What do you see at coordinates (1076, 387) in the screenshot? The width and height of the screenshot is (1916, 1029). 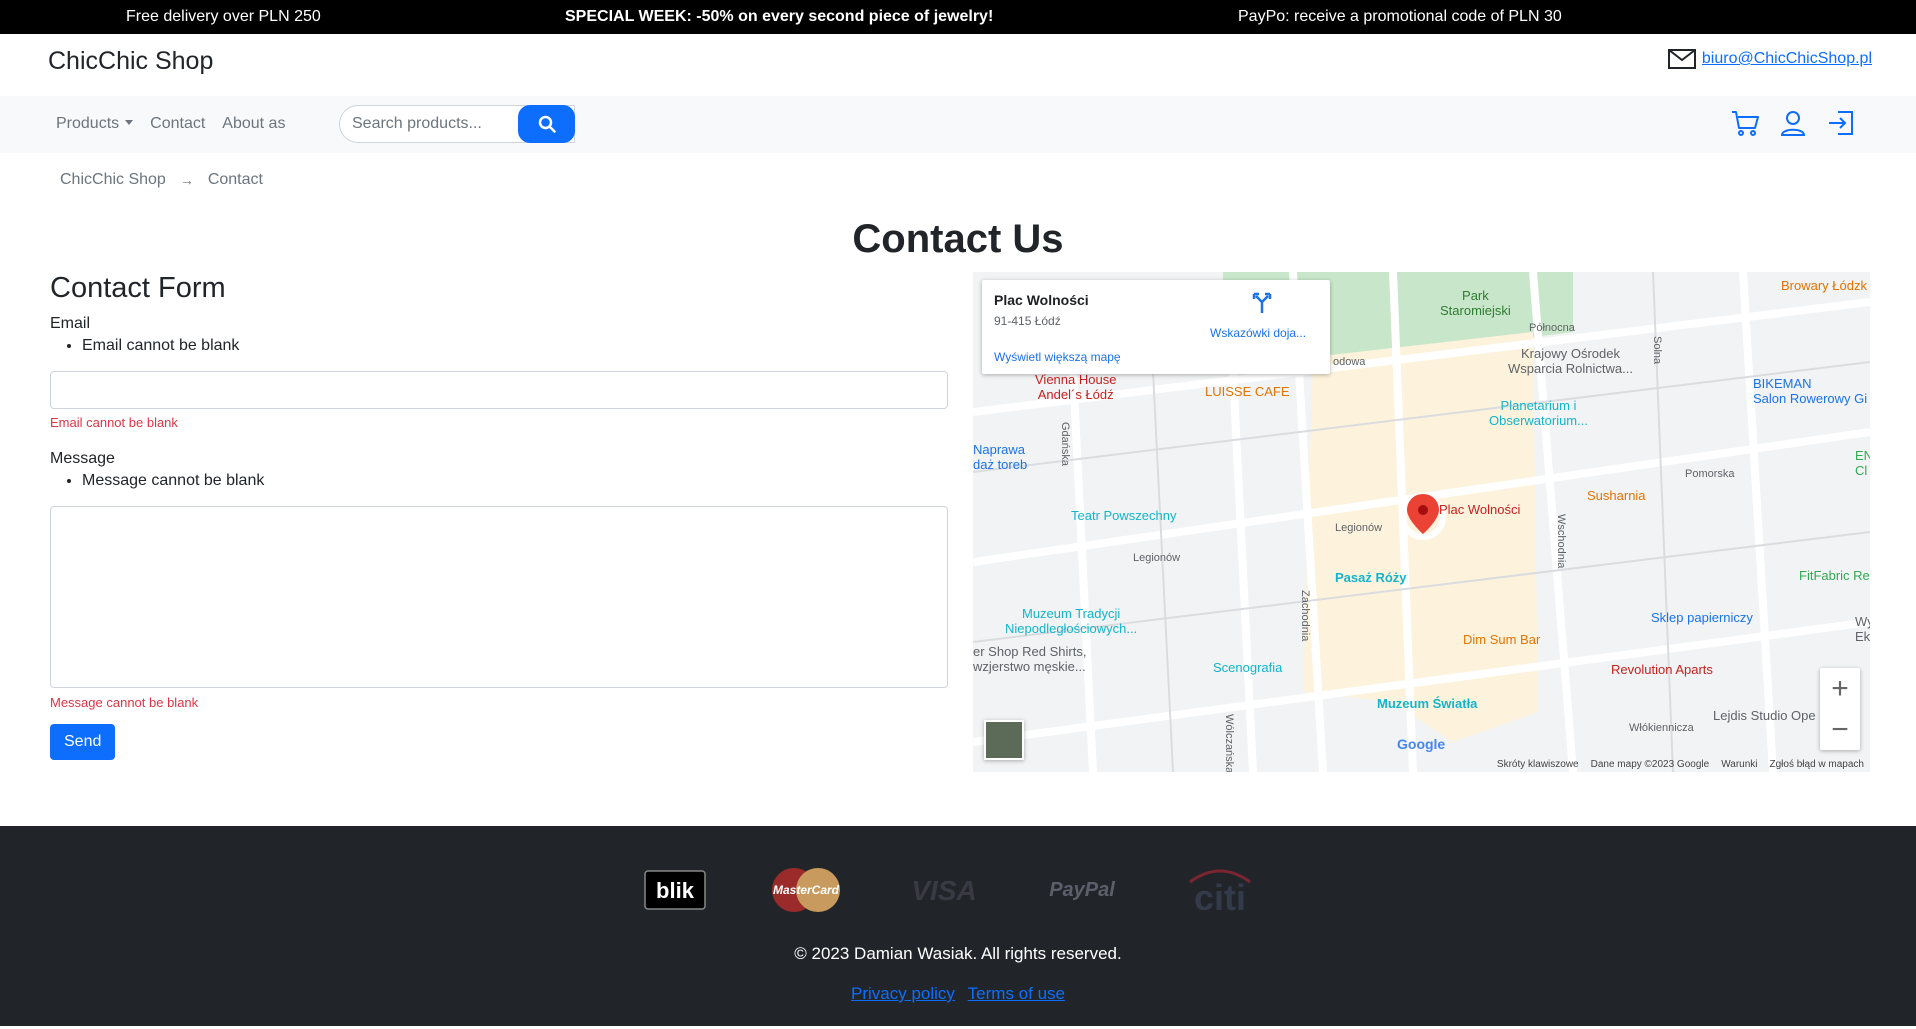 I see `map-label-vienna: Vienna House Andel´s Łódź` at bounding box center [1076, 387].